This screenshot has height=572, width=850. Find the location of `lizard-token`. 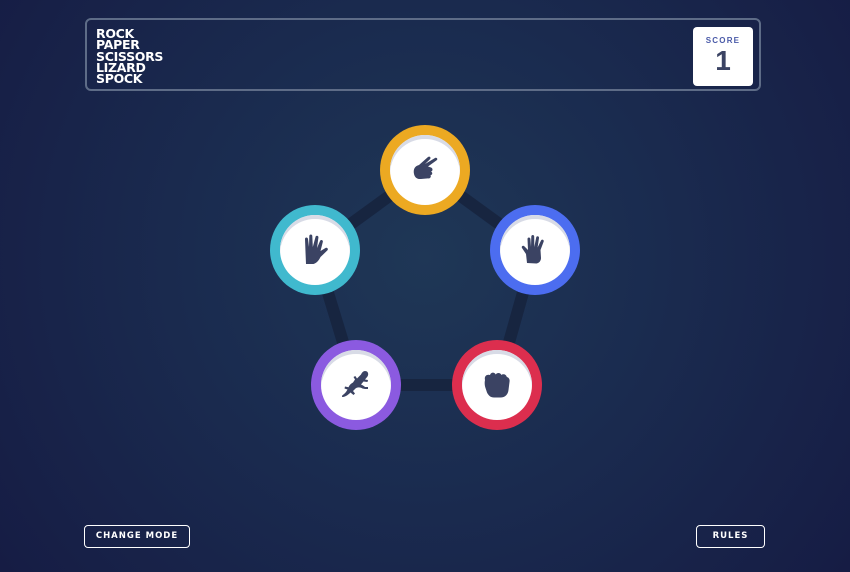

lizard-token is located at coordinates (356, 385).